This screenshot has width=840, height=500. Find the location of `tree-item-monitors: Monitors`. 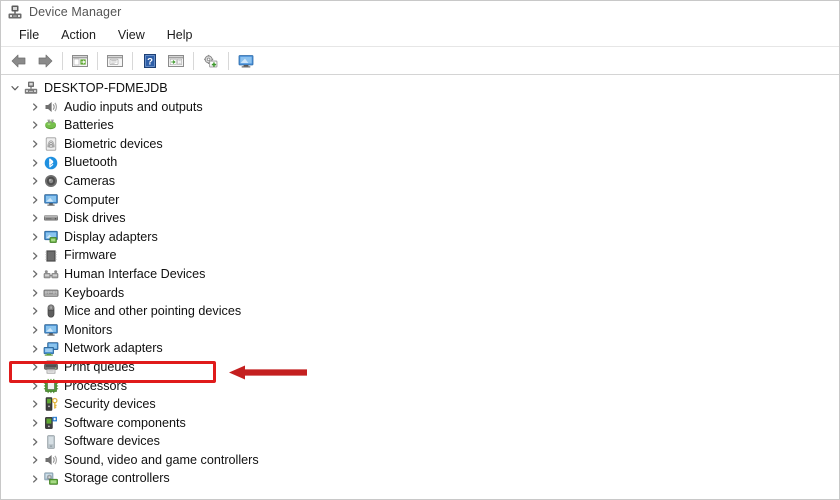

tree-item-monitors: Monitors is located at coordinates (420, 330).